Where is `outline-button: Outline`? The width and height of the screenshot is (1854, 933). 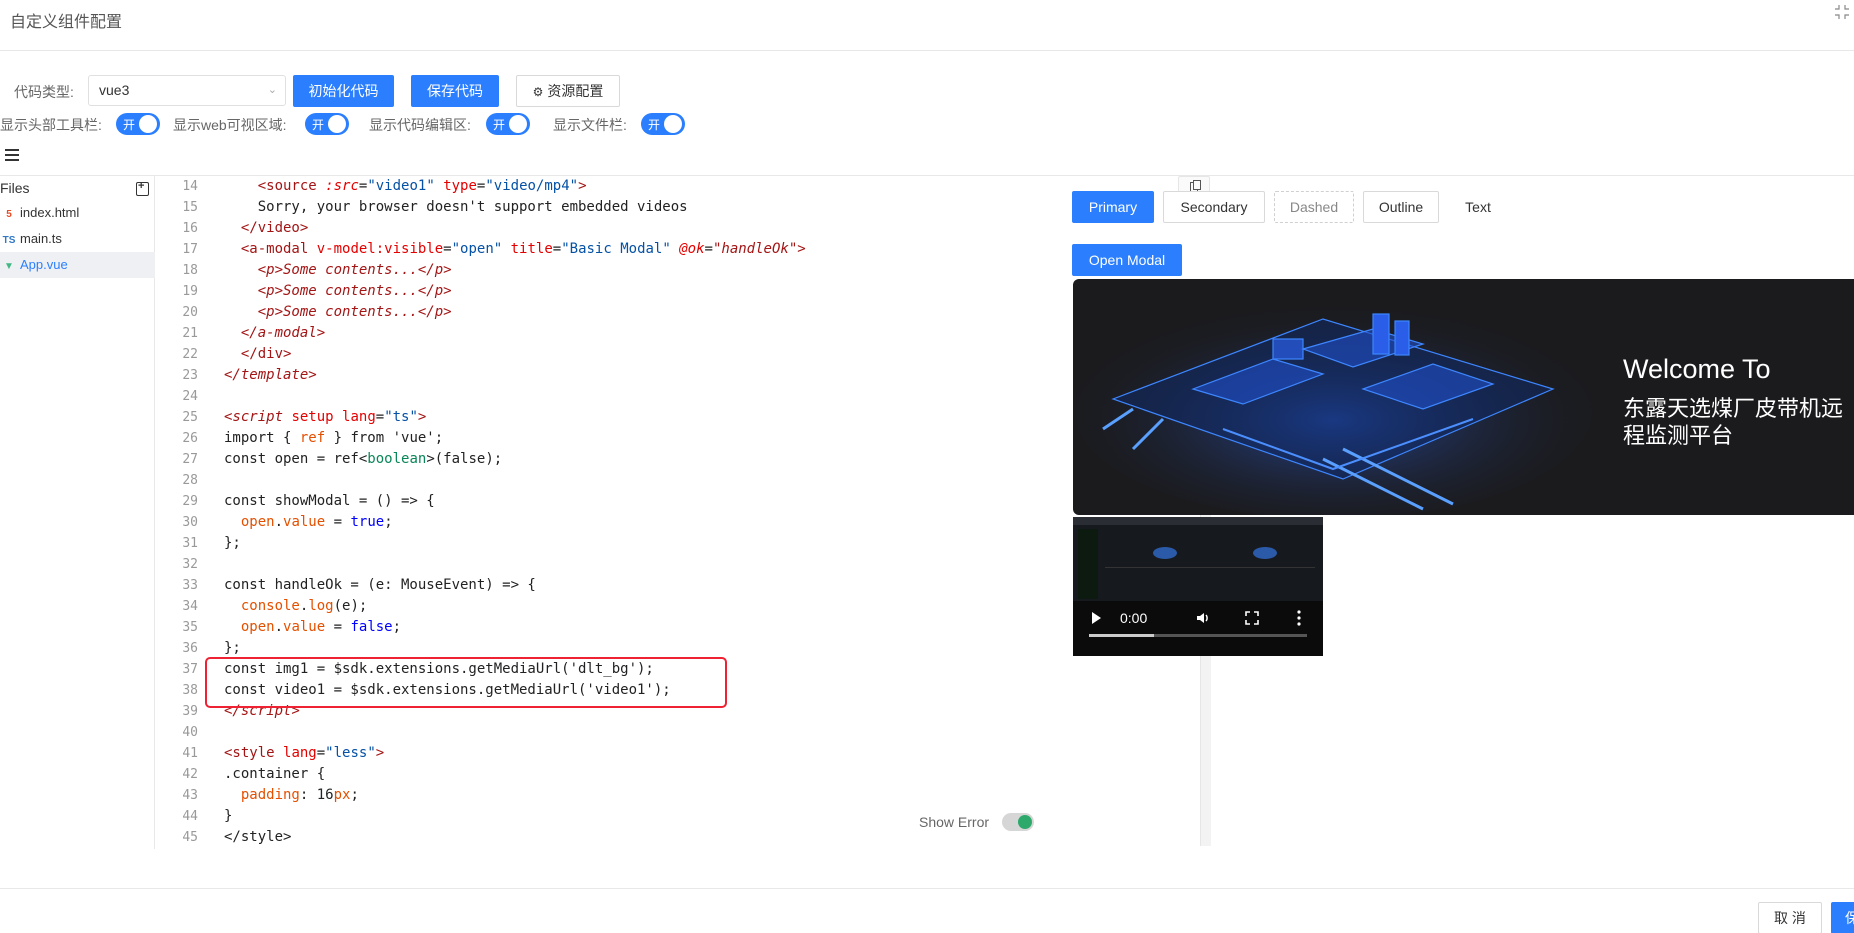 outline-button: Outline is located at coordinates (1401, 207).